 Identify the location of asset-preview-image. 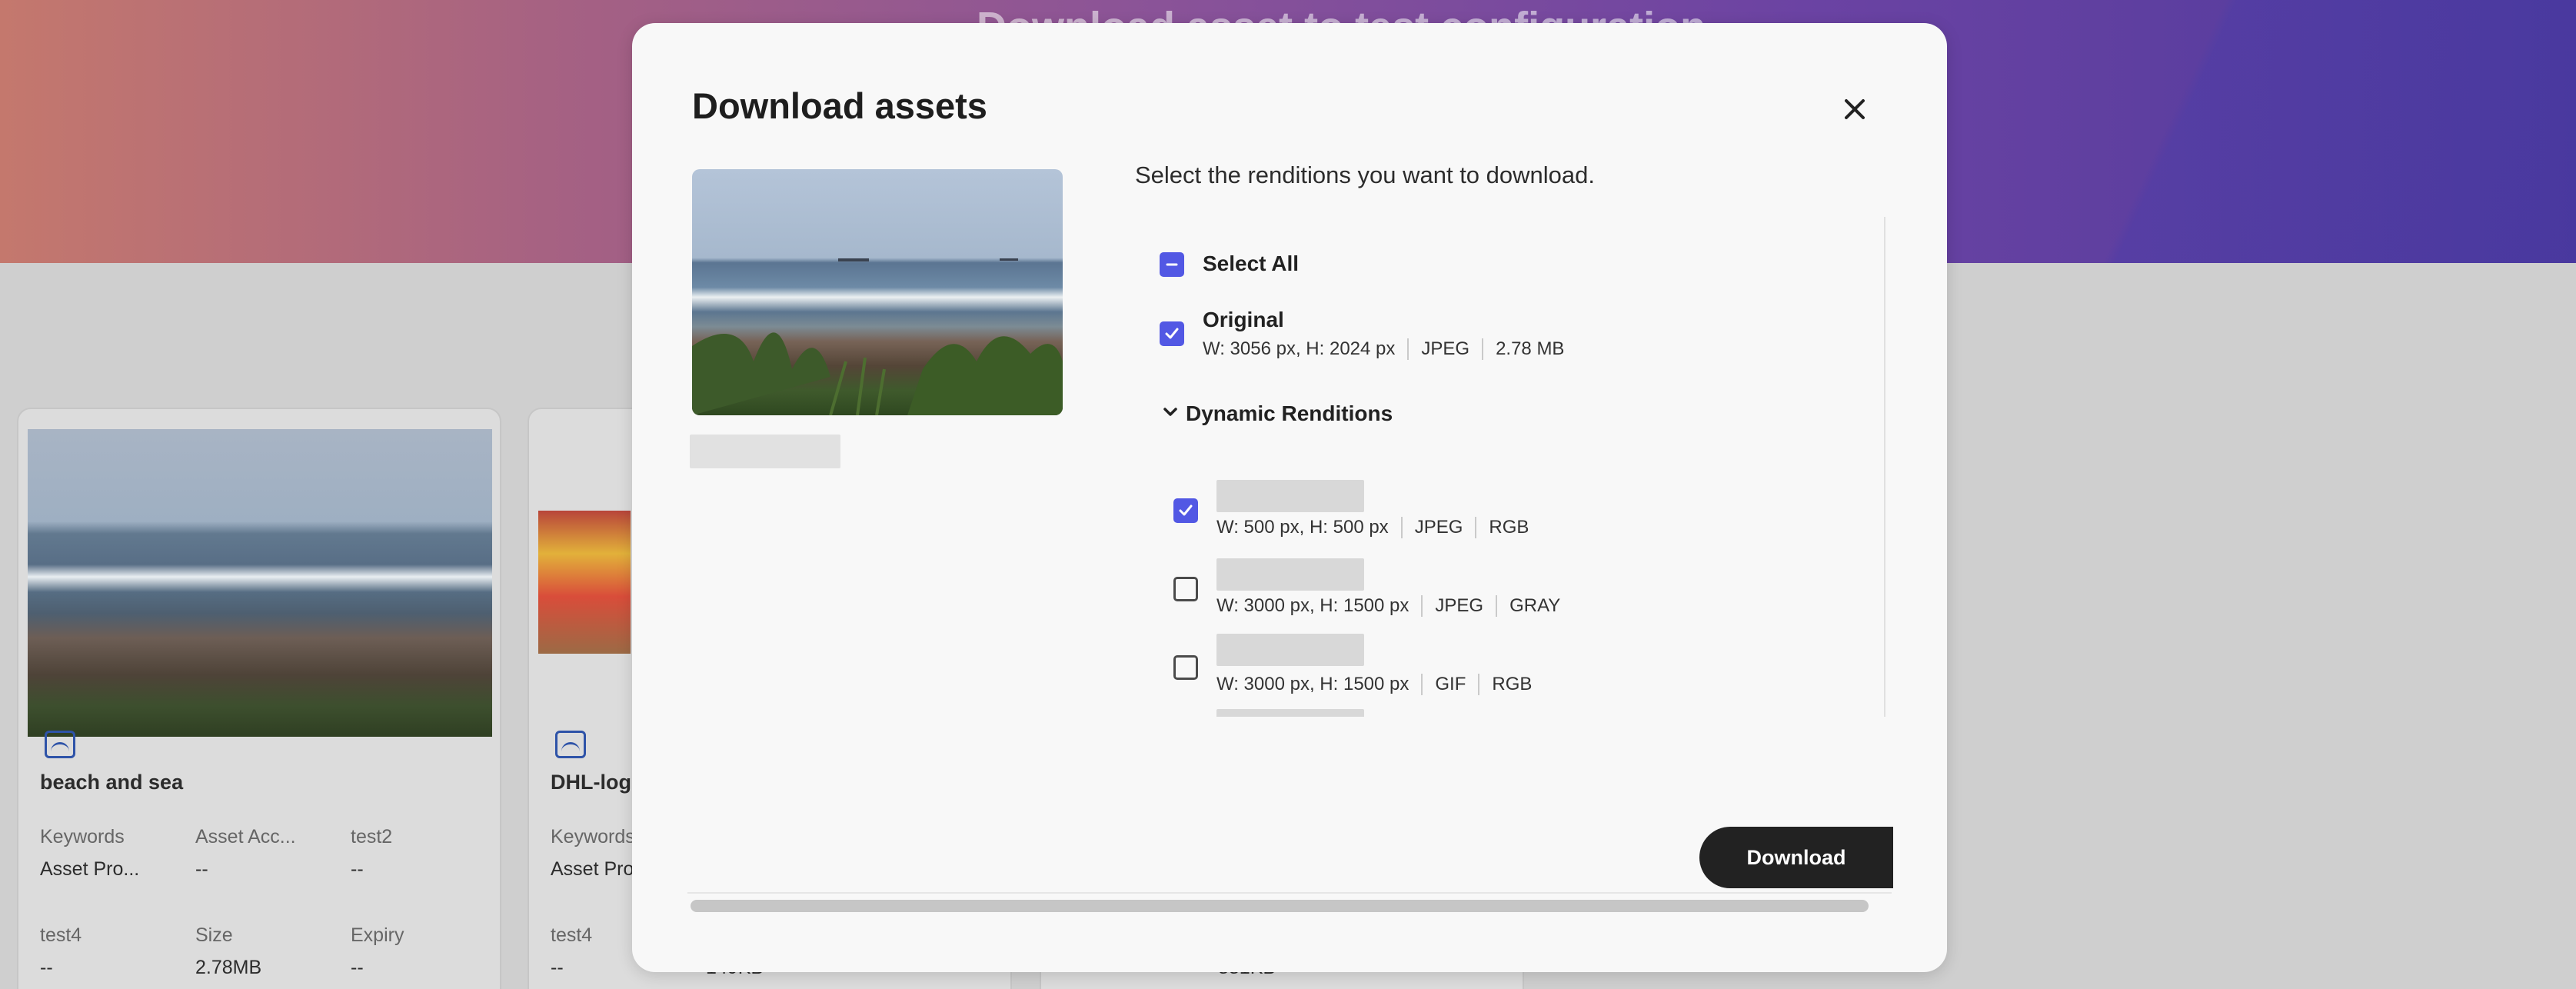
(878, 292).